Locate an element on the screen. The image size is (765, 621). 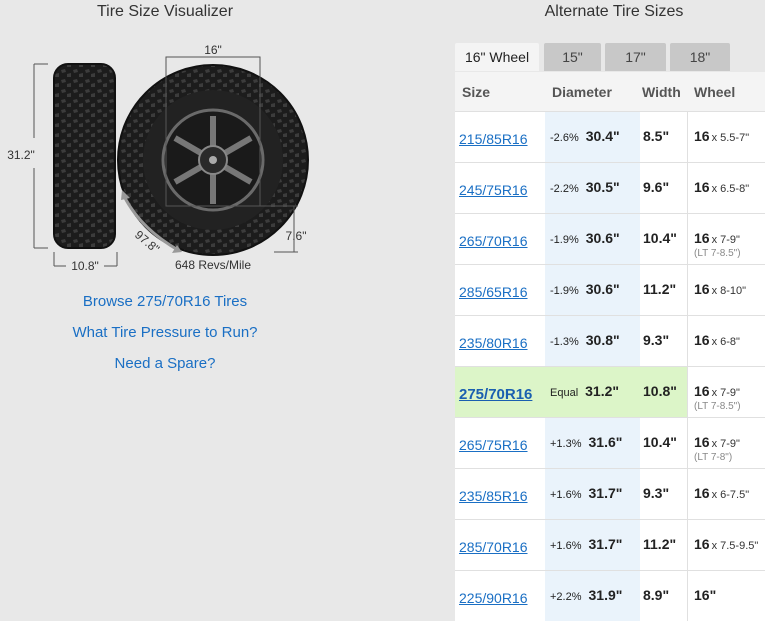
width-cell: 10.4" is located at coordinates (663, 239).